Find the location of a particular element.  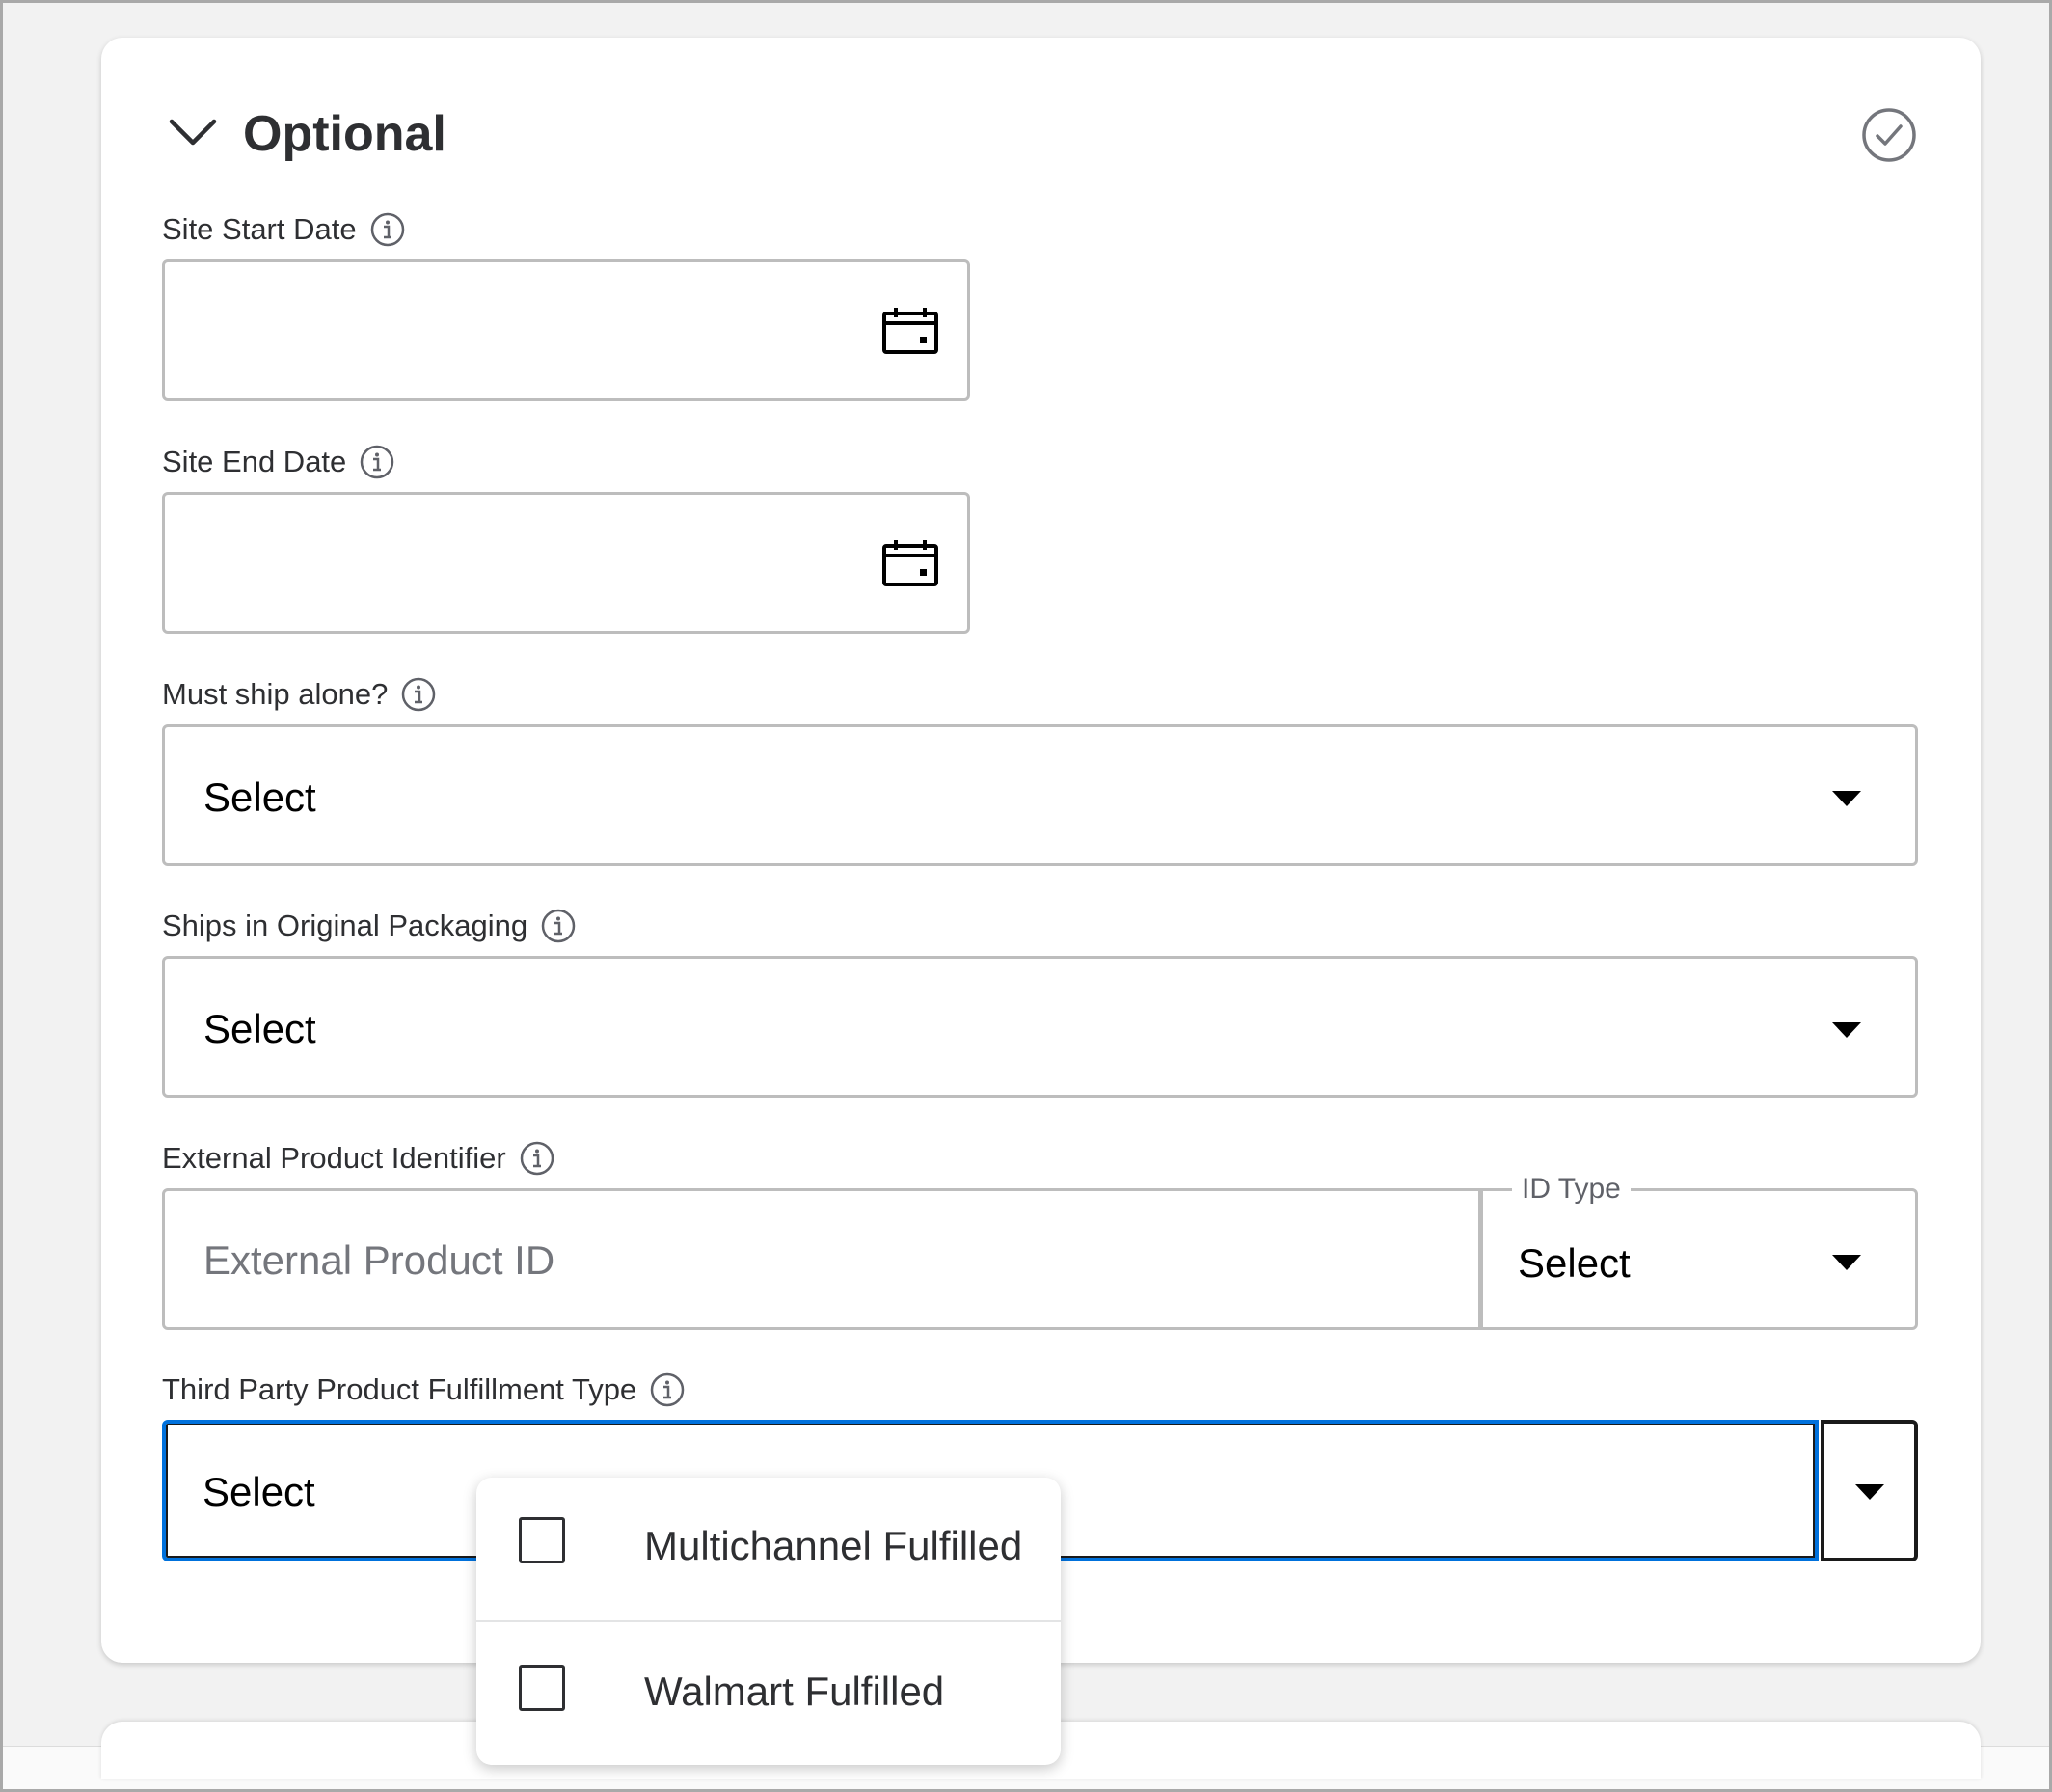

fulfillment-type-dropdown-menu: Multichannel Fulfilled Walmart Fulfilled is located at coordinates (768, 1621).